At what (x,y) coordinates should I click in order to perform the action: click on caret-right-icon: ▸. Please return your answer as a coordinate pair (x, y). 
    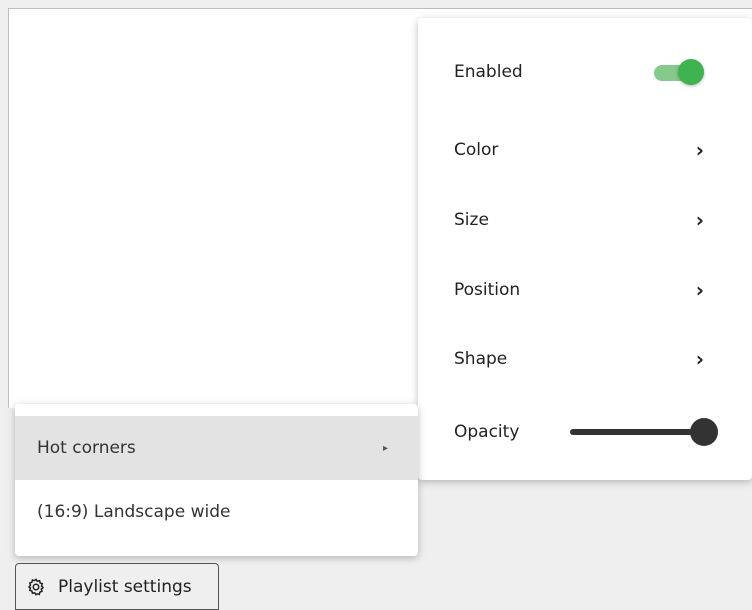
    Looking at the image, I should click on (385, 448).